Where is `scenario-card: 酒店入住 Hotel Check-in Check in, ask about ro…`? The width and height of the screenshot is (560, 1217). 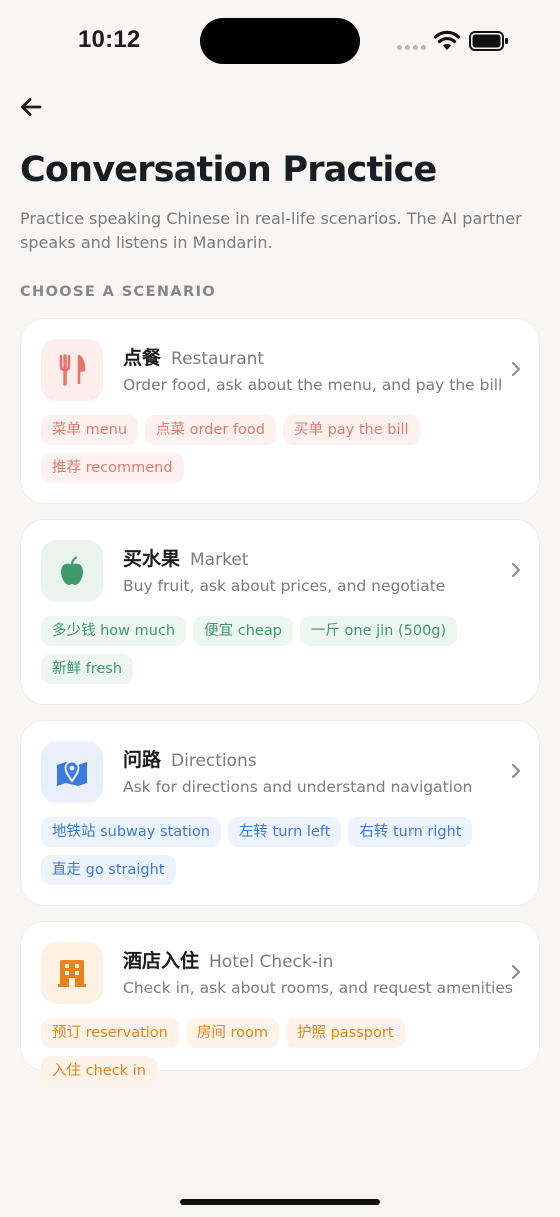 scenario-card: 酒店入住 Hotel Check-in Check in, ask about ro… is located at coordinates (280, 1003).